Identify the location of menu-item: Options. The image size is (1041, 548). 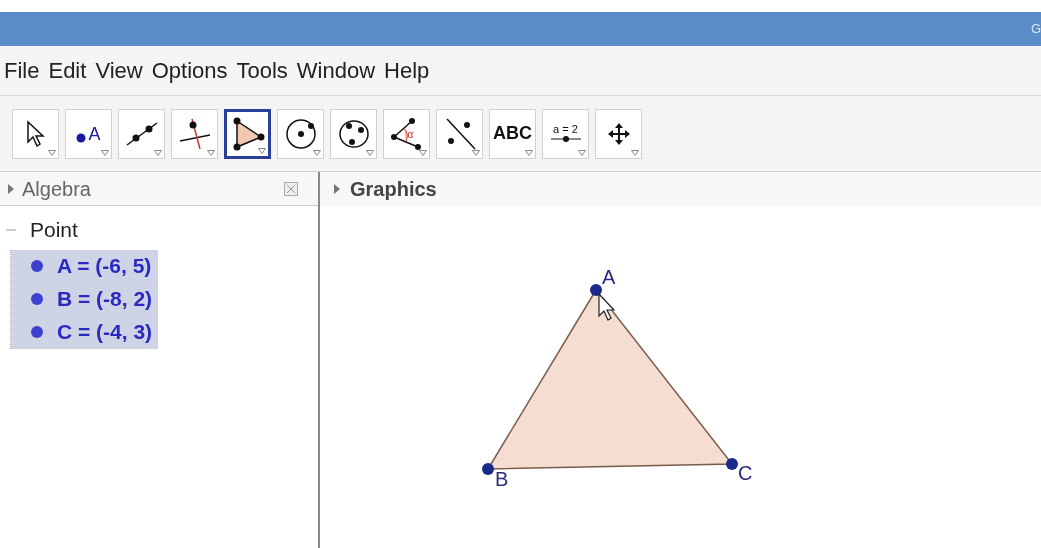
(189, 70).